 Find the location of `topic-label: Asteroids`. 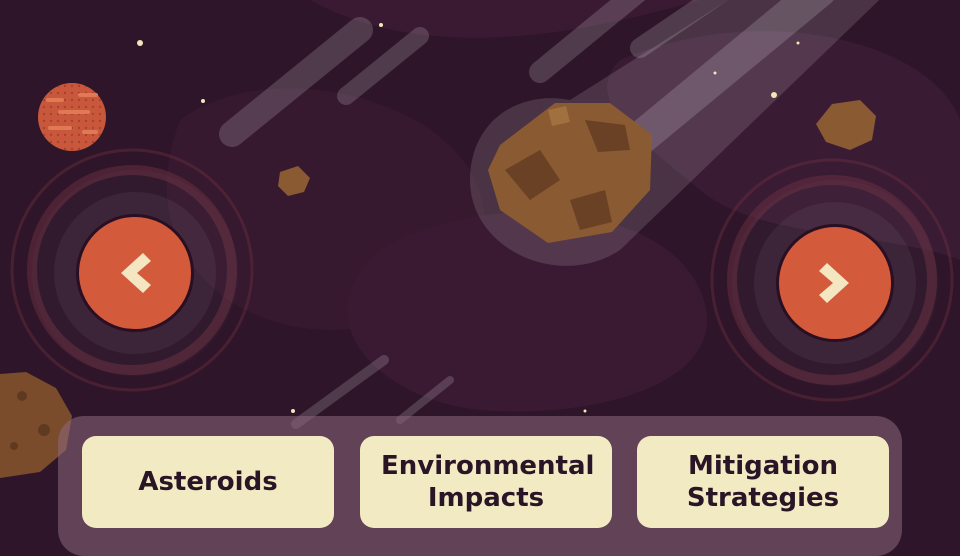

topic-label: Asteroids is located at coordinates (208, 482).